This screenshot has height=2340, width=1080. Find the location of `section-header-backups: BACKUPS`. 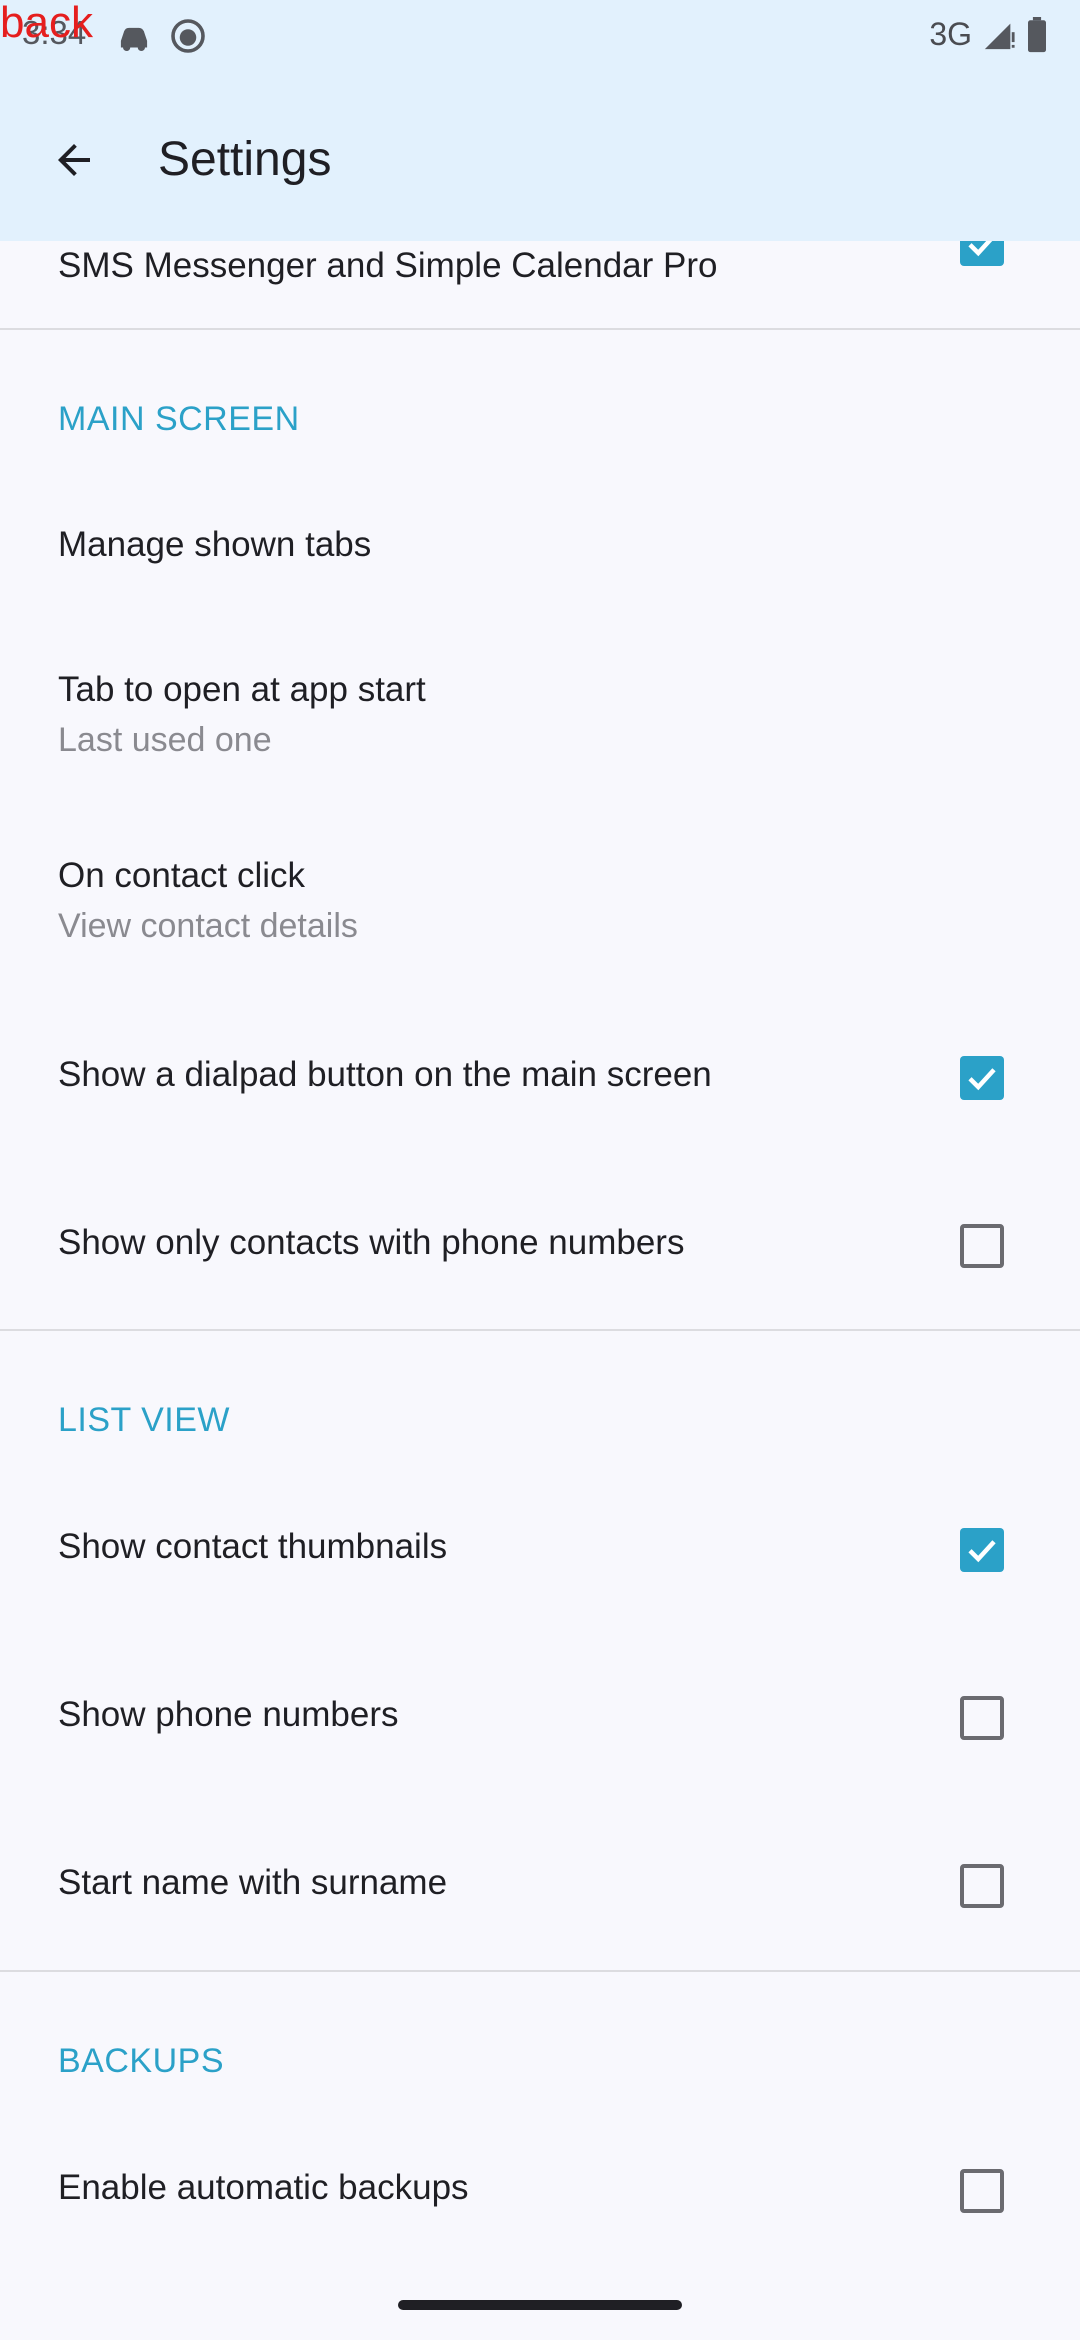

section-header-backups: BACKUPS is located at coordinates (141, 2061).